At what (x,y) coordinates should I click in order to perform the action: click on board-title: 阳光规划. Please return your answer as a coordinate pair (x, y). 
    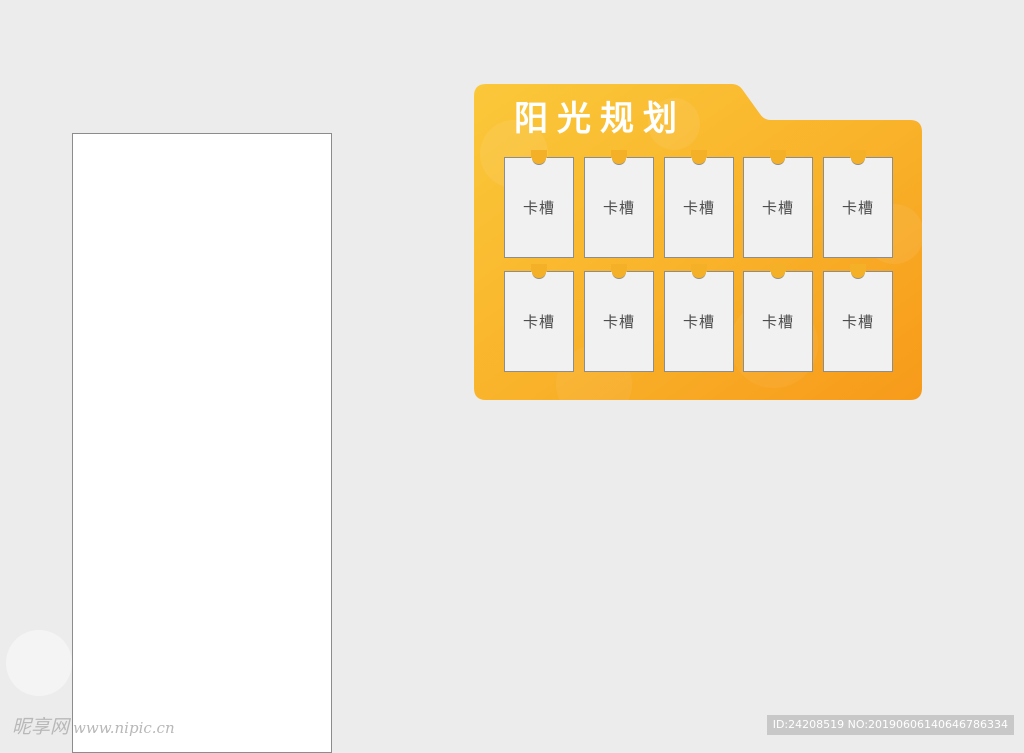
    Looking at the image, I should click on (600, 119).